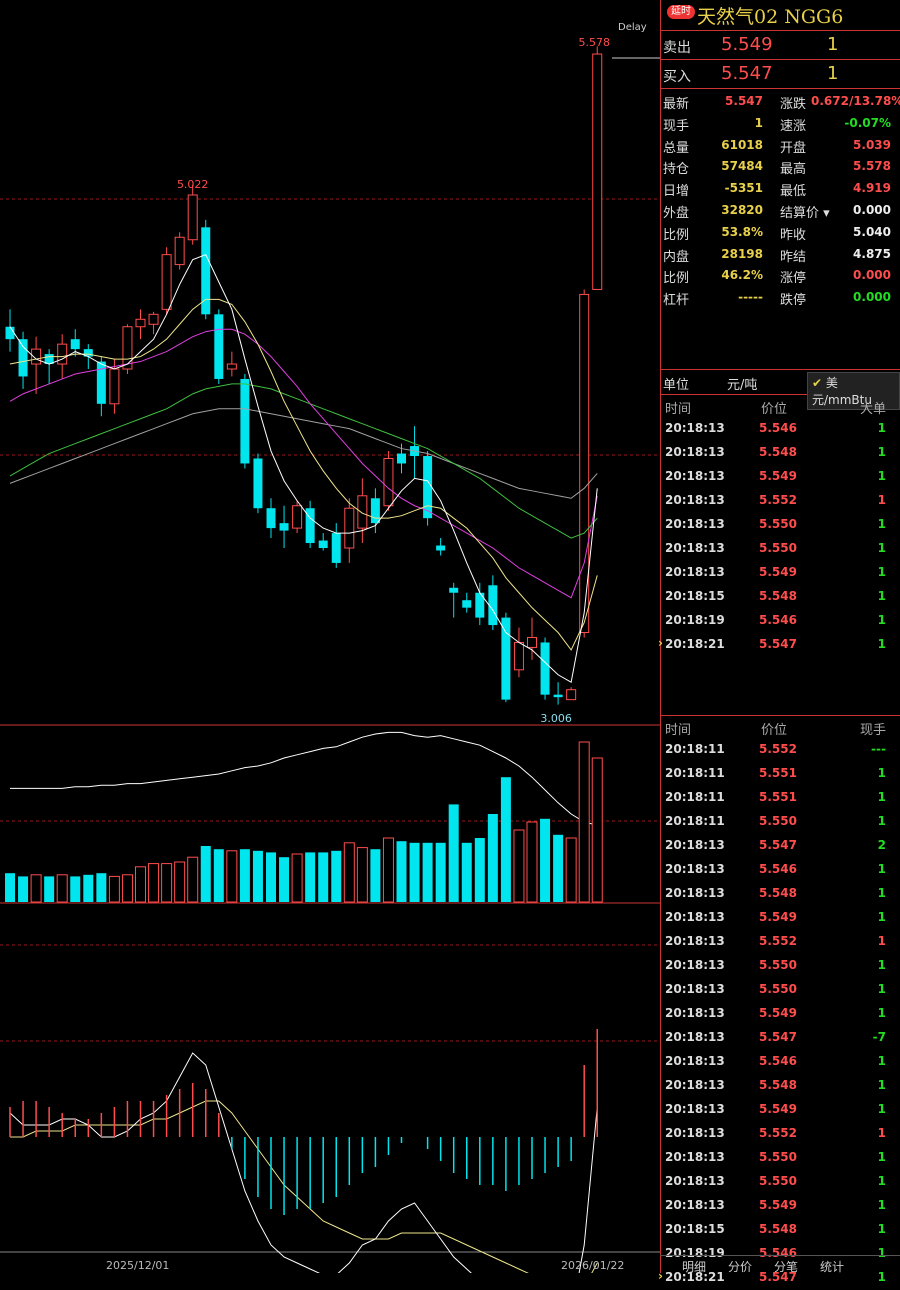  What do you see at coordinates (832, 1266) in the screenshot?
I see `tab-statistics: 统计` at bounding box center [832, 1266].